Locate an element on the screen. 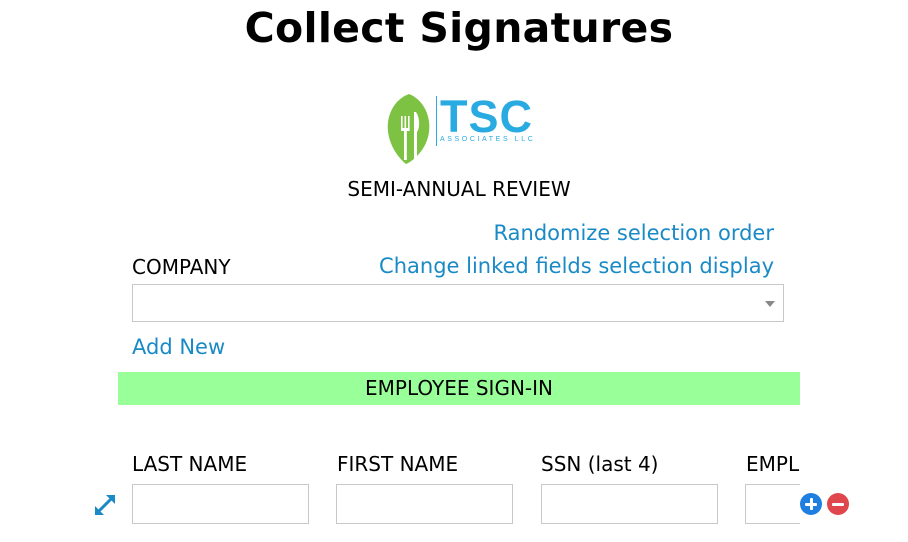  first-name-input is located at coordinates (424, 504).